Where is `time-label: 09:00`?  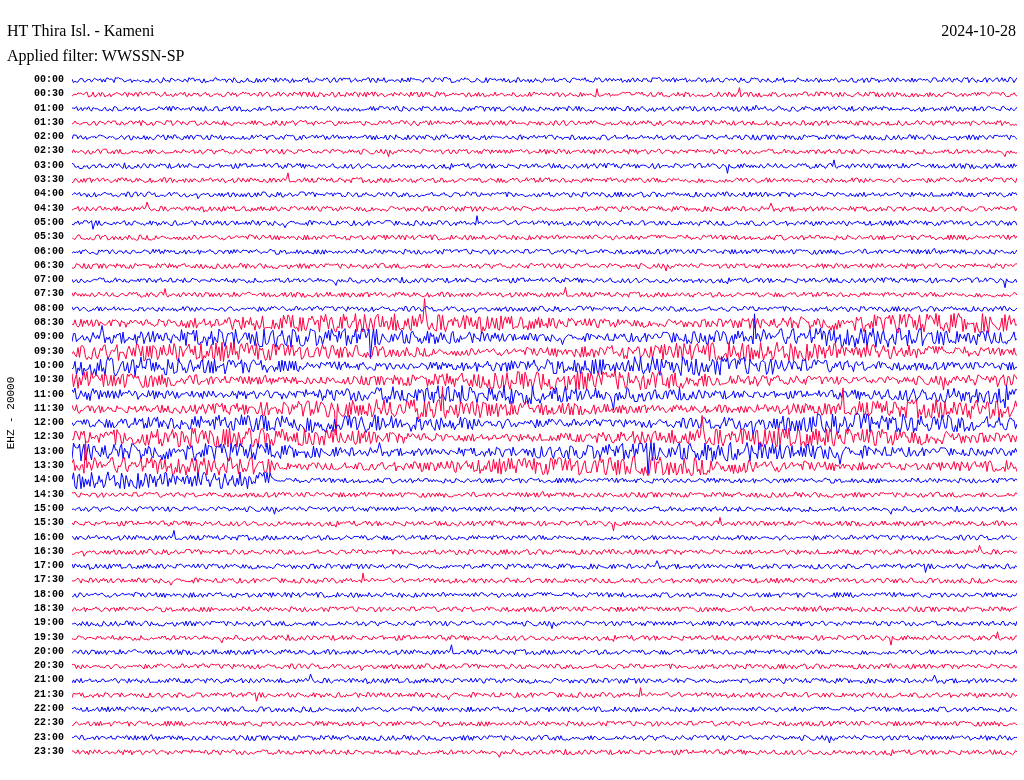 time-label: 09:00 is located at coordinates (48, 337).